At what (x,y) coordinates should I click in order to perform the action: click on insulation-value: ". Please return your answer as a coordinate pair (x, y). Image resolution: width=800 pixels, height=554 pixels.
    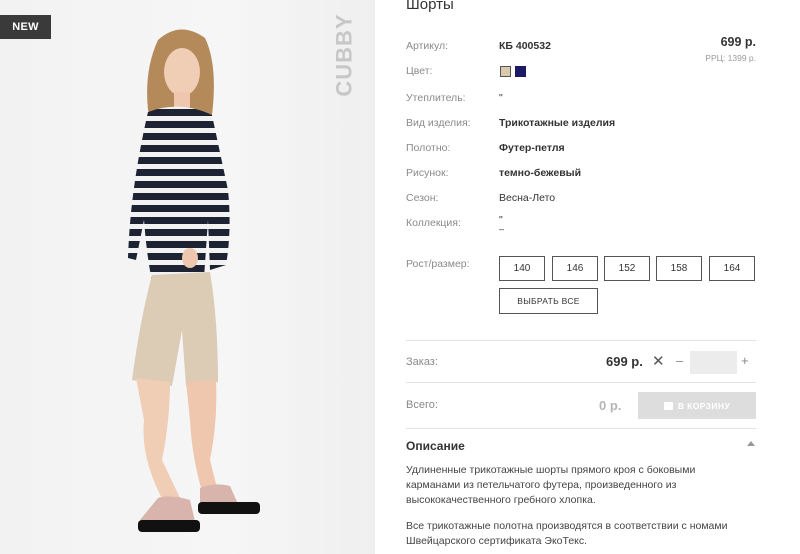
    Looking at the image, I should click on (501, 98).